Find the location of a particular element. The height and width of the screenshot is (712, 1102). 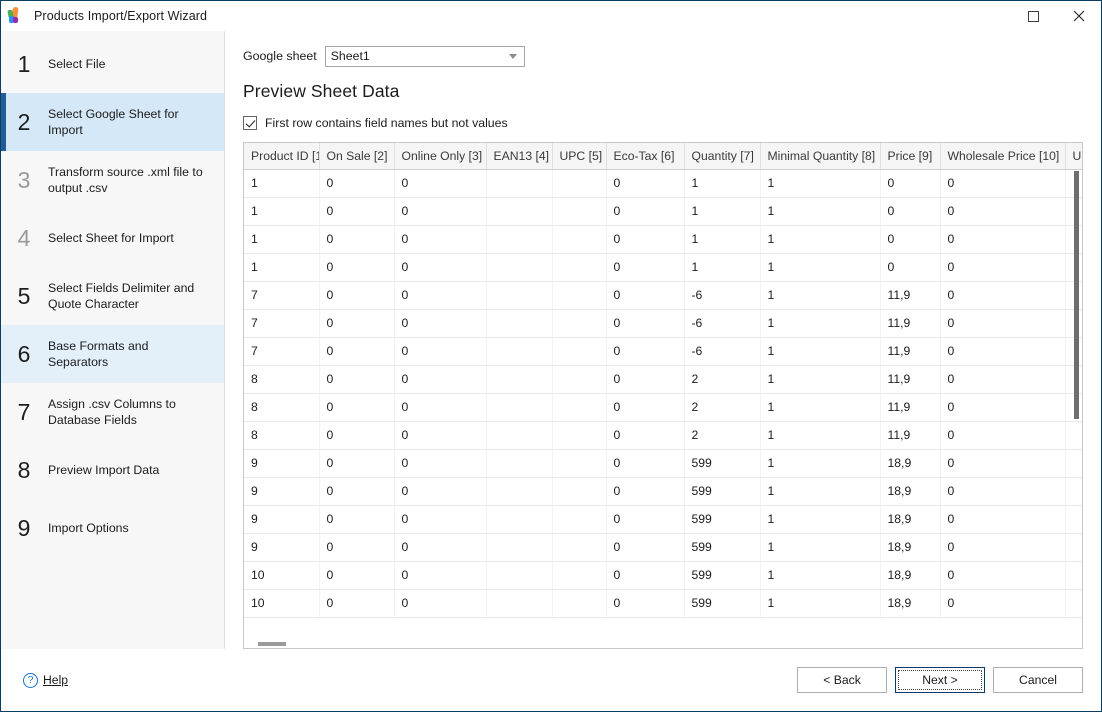

table-cell: 11,9 is located at coordinates (910, 379).